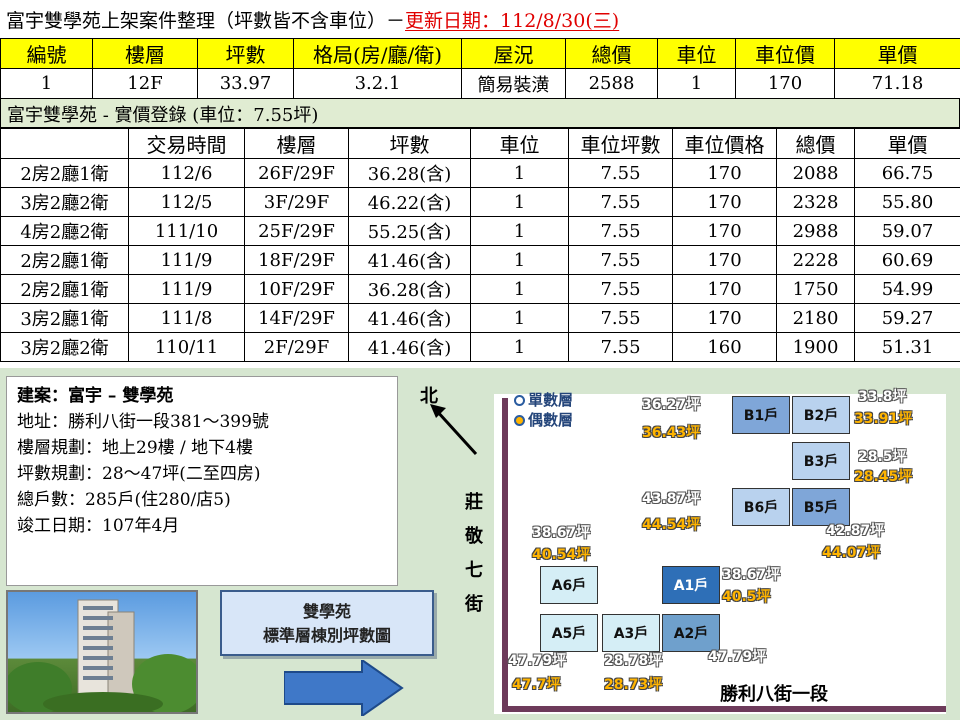  What do you see at coordinates (454, 430) in the screenshot?
I see `north-arrow-icon` at bounding box center [454, 430].